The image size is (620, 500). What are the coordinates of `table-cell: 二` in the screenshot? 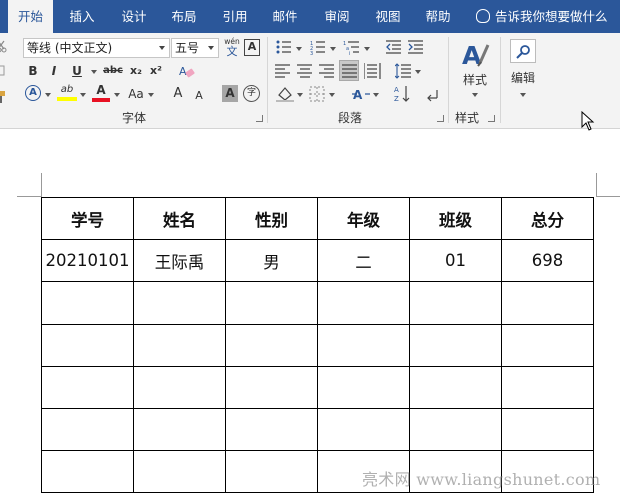 It's located at (363, 261).